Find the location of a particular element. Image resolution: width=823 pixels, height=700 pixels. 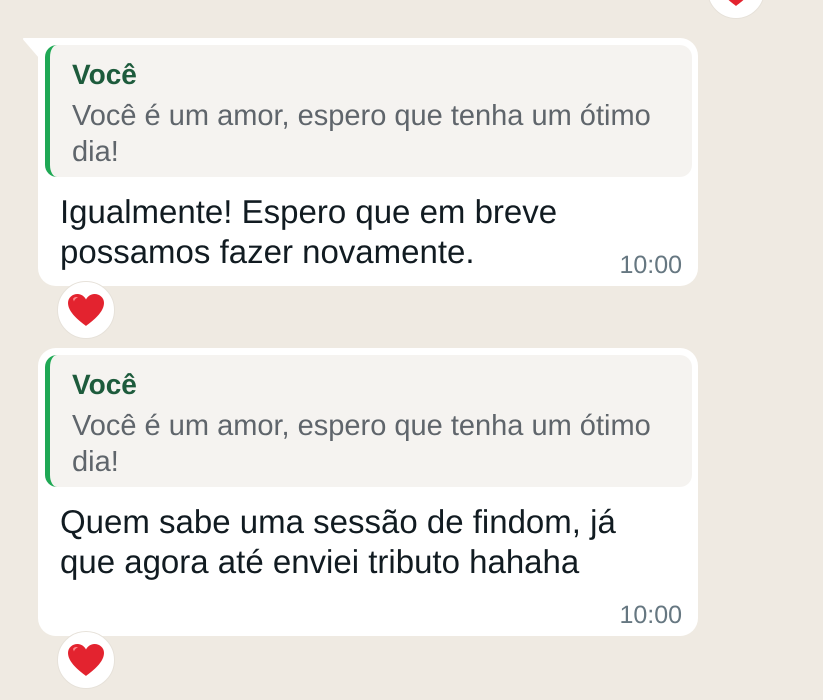

message-text: Igualmente! Espero que em breve possamos fazer novamente. is located at coordinates (309, 231).